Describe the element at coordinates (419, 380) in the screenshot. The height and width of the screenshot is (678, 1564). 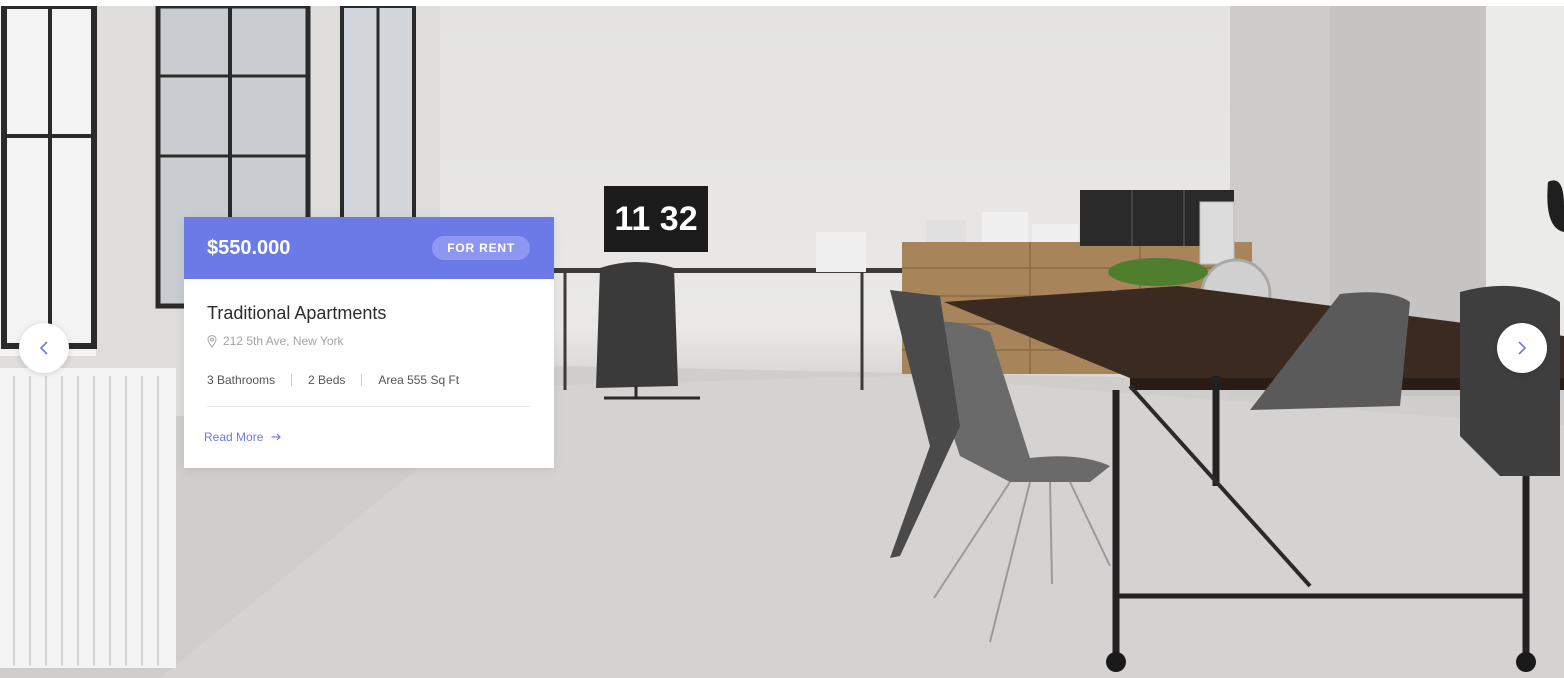
I see `feature-area: Area 555 Sq Ft` at that location.